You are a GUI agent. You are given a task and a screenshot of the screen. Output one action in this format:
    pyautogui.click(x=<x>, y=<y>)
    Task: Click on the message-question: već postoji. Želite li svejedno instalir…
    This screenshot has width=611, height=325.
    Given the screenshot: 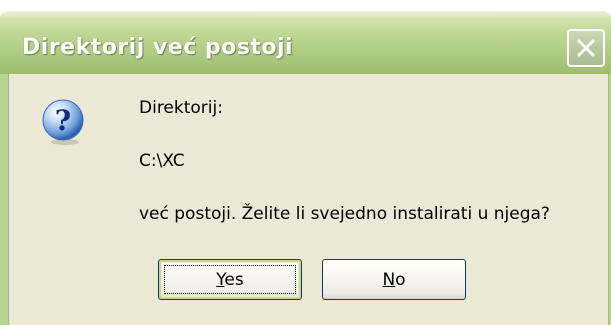 What is the action you would take?
    pyautogui.click(x=344, y=214)
    